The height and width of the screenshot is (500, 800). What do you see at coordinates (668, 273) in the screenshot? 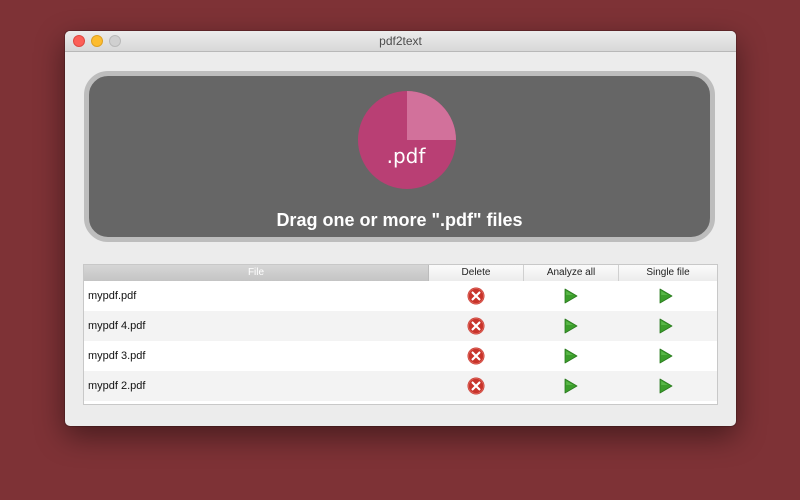
I see `column-header-single-file: Single file` at bounding box center [668, 273].